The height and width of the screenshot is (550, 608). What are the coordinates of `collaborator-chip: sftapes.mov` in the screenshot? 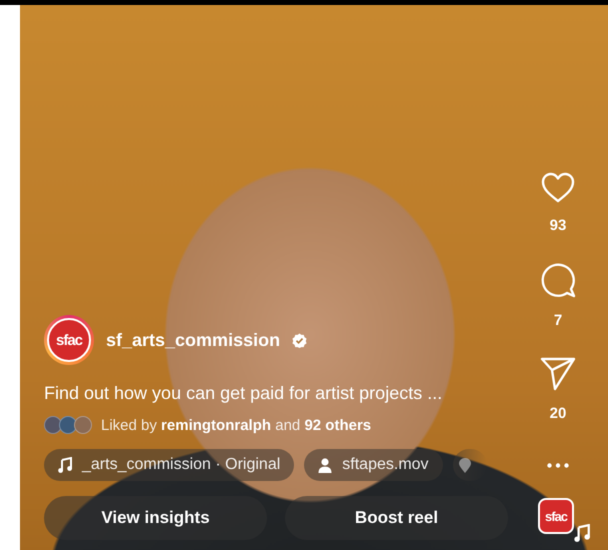 It's located at (373, 465).